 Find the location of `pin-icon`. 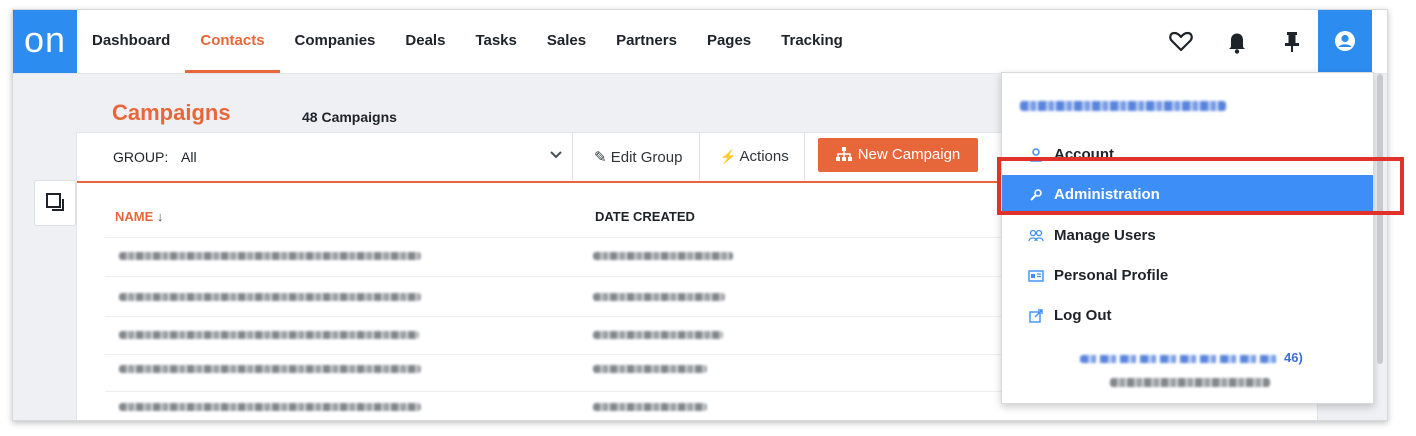

pin-icon is located at coordinates (1292, 41).